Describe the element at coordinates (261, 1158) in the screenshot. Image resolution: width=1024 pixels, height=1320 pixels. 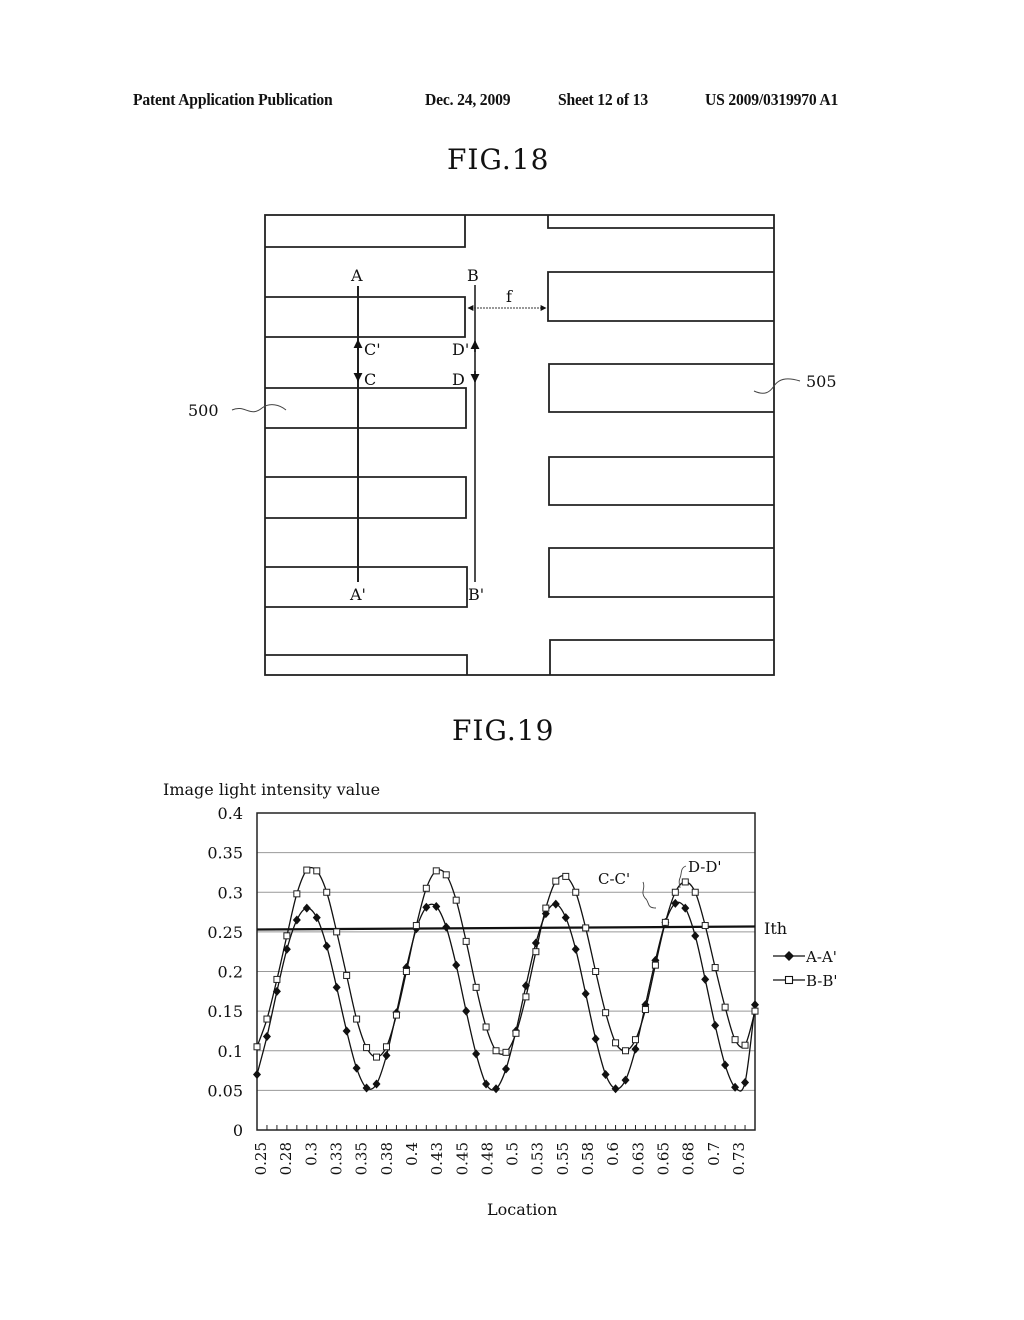
I see `x-tick-label: 0.25` at that location.